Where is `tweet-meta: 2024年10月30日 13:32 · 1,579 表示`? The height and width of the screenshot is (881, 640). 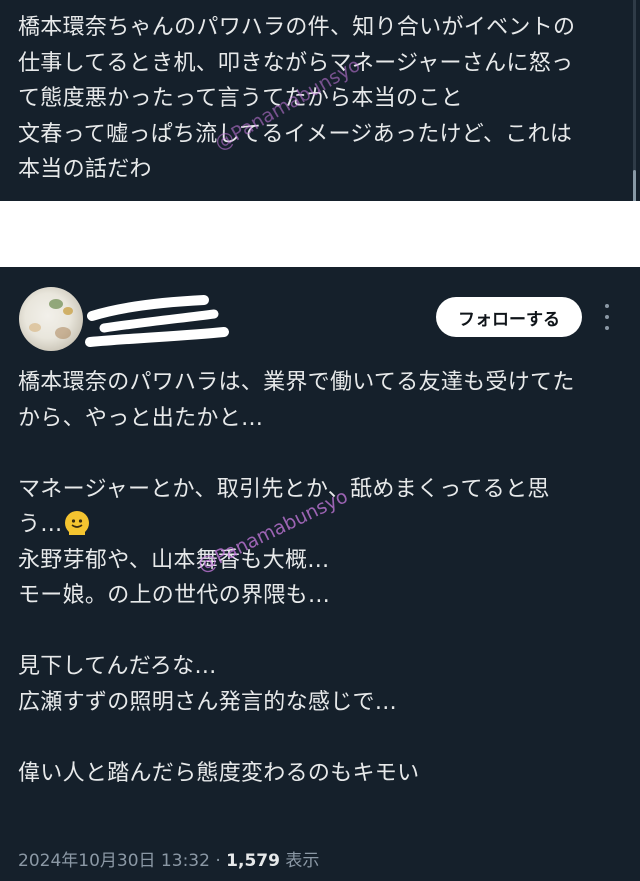
tweet-meta: 2024年10月30日 13:32 · 1,579 表示 is located at coordinates (168, 858).